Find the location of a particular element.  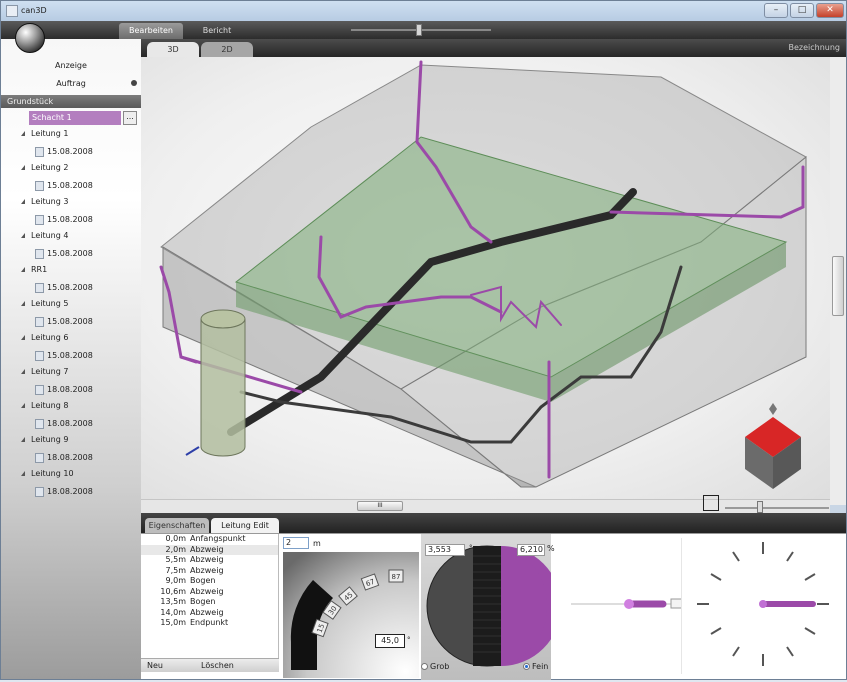

tab-leitung-edit: Leitung Edit is located at coordinates (245, 525).